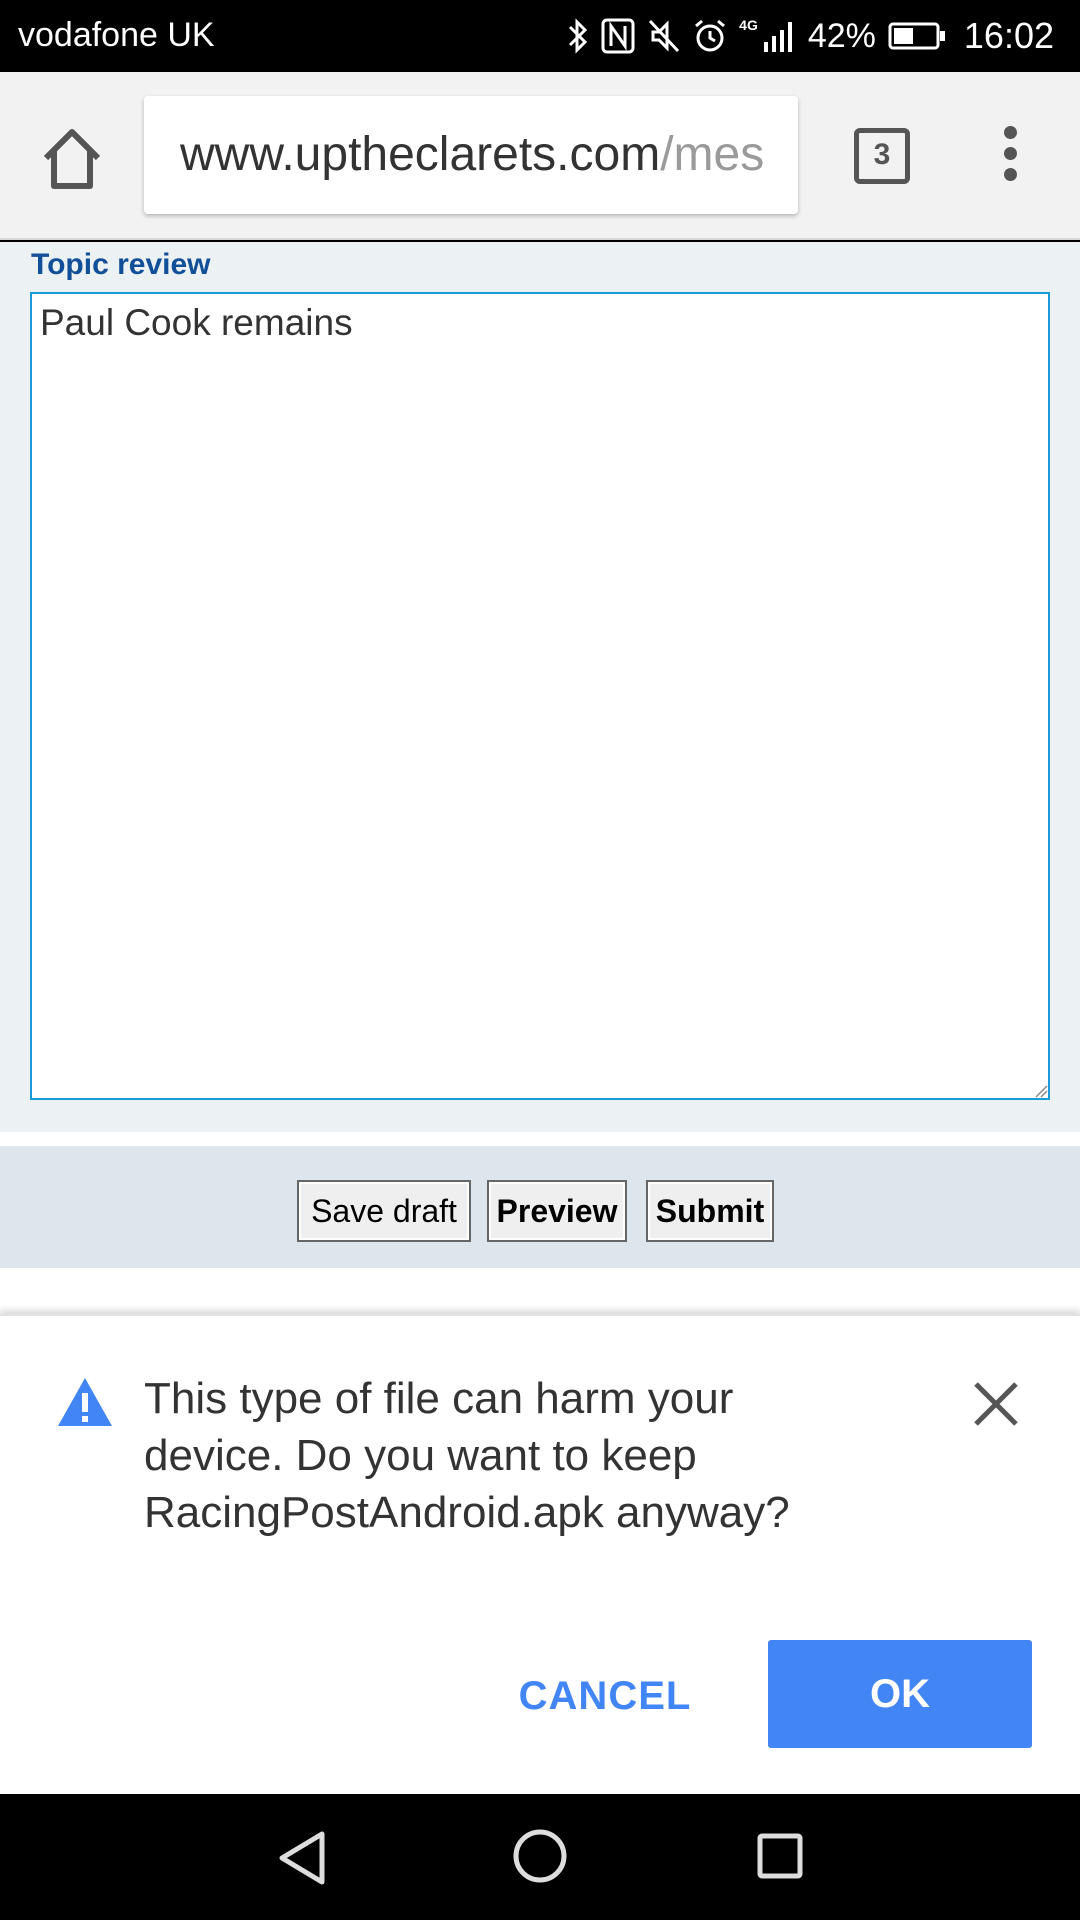 The height and width of the screenshot is (1920, 1080). I want to click on overflow-menu-icon, so click(1010, 158).